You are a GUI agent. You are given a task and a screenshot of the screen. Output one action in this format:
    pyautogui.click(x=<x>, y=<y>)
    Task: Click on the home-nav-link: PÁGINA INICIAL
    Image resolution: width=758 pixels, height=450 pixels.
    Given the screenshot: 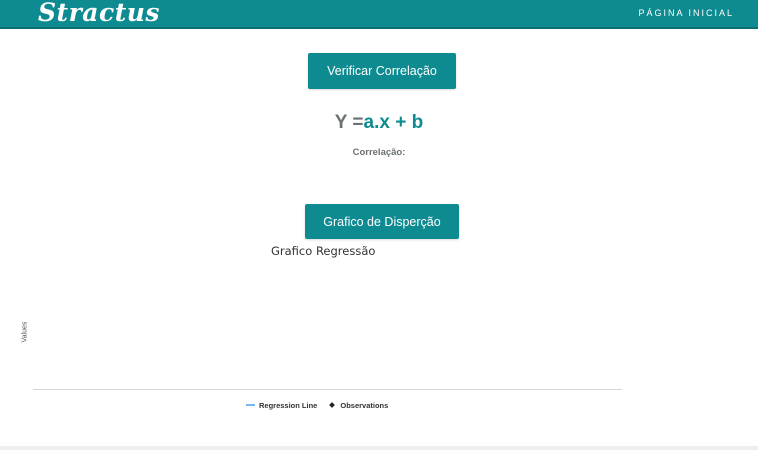 What is the action you would take?
    pyautogui.click(x=686, y=13)
    